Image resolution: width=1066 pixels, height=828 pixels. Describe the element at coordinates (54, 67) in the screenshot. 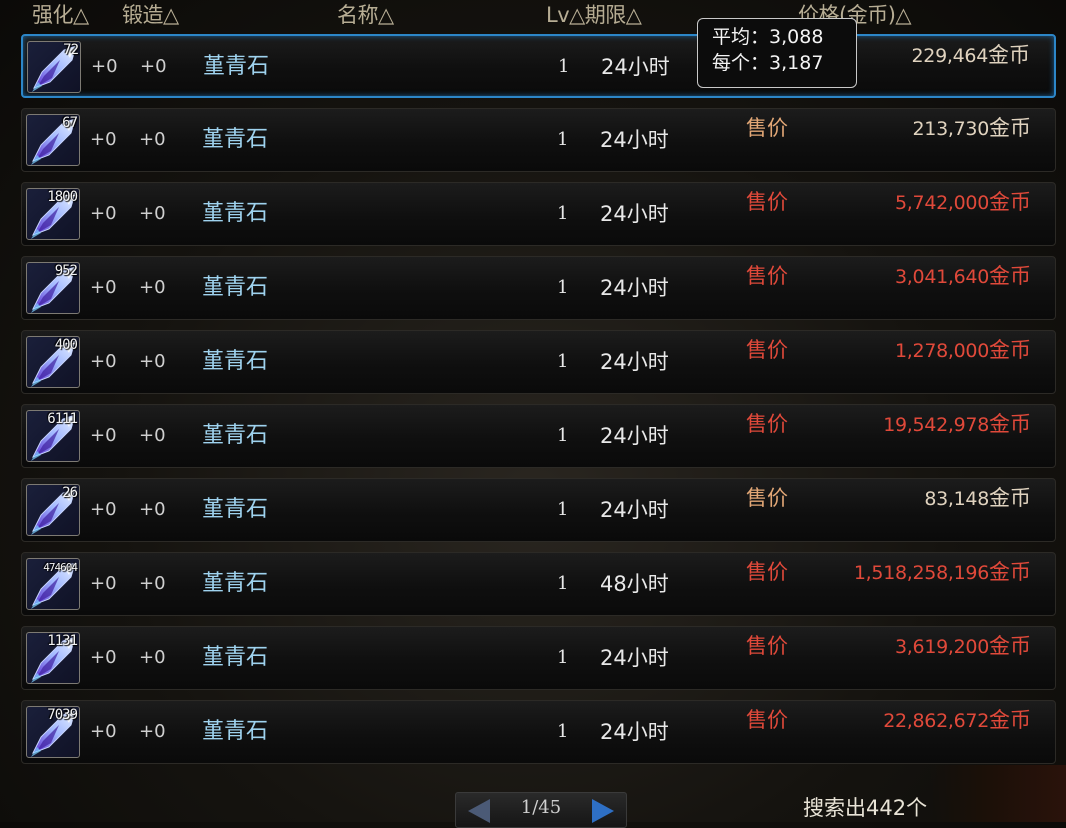

I see `item-icon-slot: 72` at that location.